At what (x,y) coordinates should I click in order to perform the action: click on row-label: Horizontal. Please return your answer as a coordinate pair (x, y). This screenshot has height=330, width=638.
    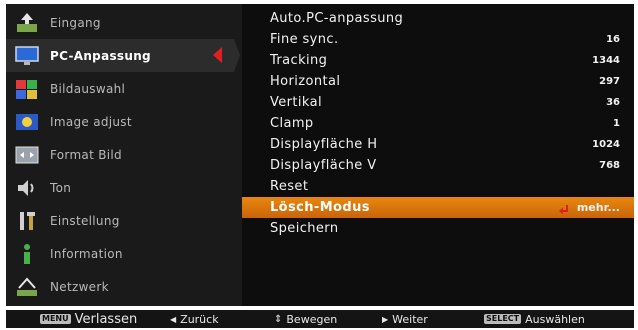
    Looking at the image, I should click on (305, 81).